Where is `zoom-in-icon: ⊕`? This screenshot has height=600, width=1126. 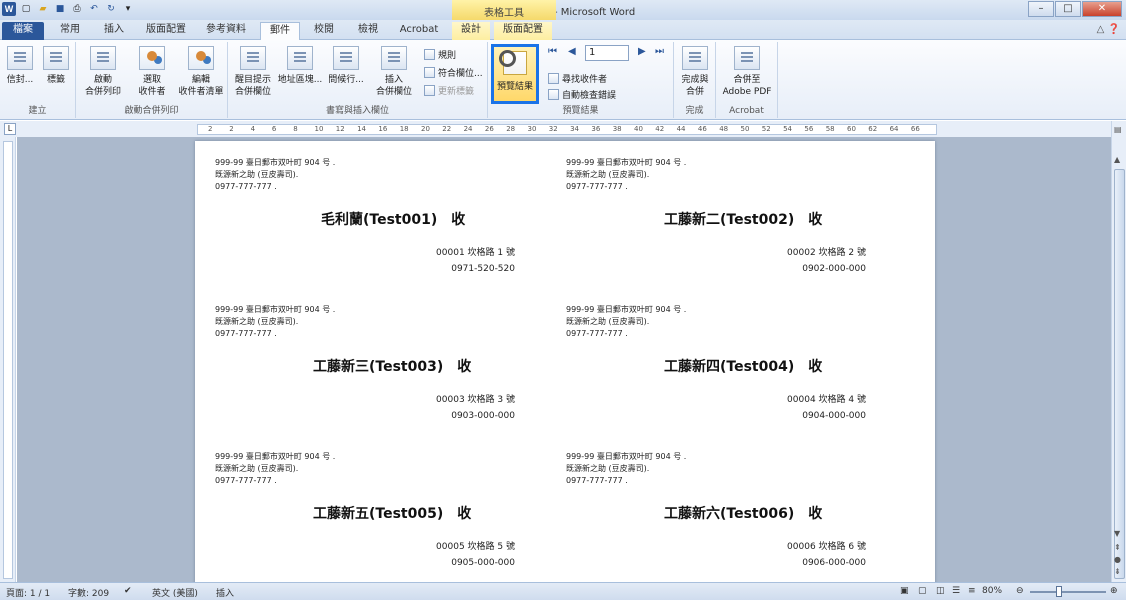
zoom-in-icon: ⊕ is located at coordinates (1114, 591).